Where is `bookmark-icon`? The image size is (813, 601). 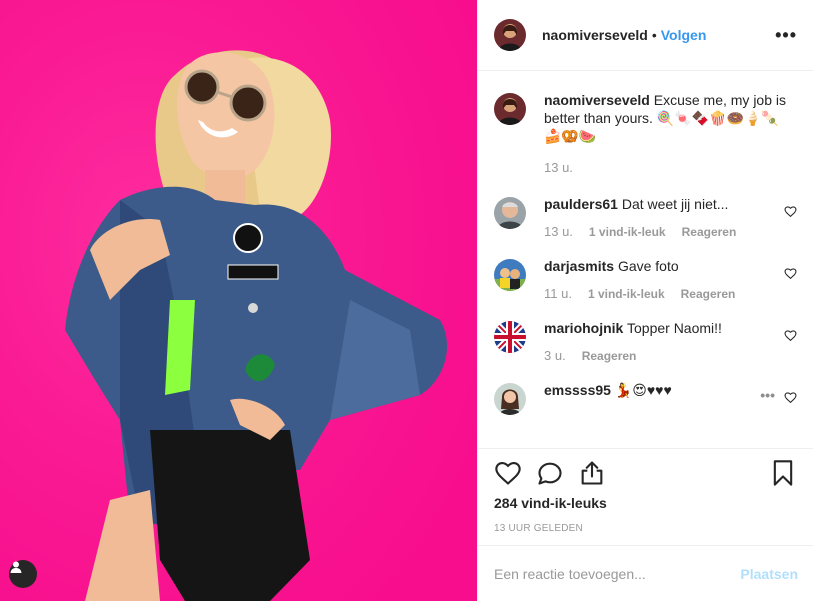
bookmark-icon is located at coordinates (783, 473).